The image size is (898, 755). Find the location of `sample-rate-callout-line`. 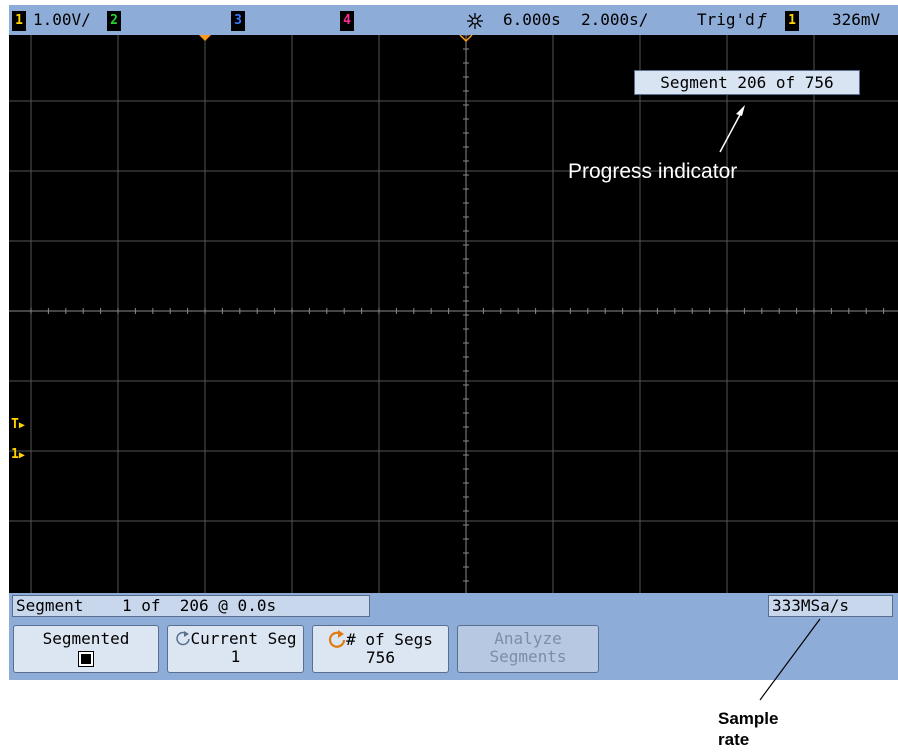

sample-rate-callout-line is located at coordinates (790, 659).